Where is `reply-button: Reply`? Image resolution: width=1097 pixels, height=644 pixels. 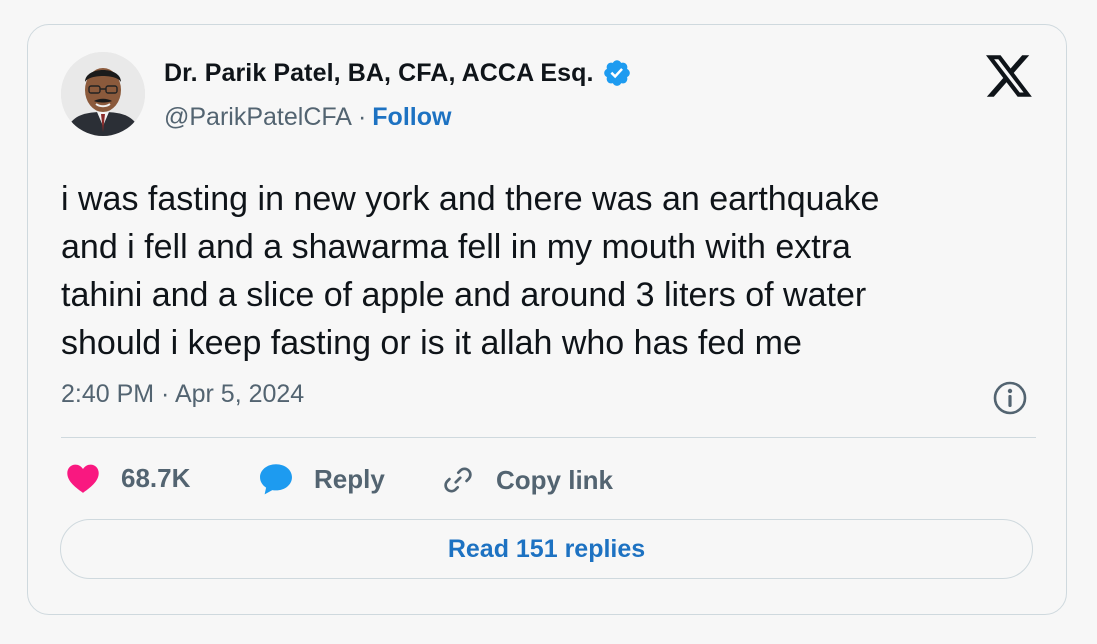 reply-button: Reply is located at coordinates (321, 479).